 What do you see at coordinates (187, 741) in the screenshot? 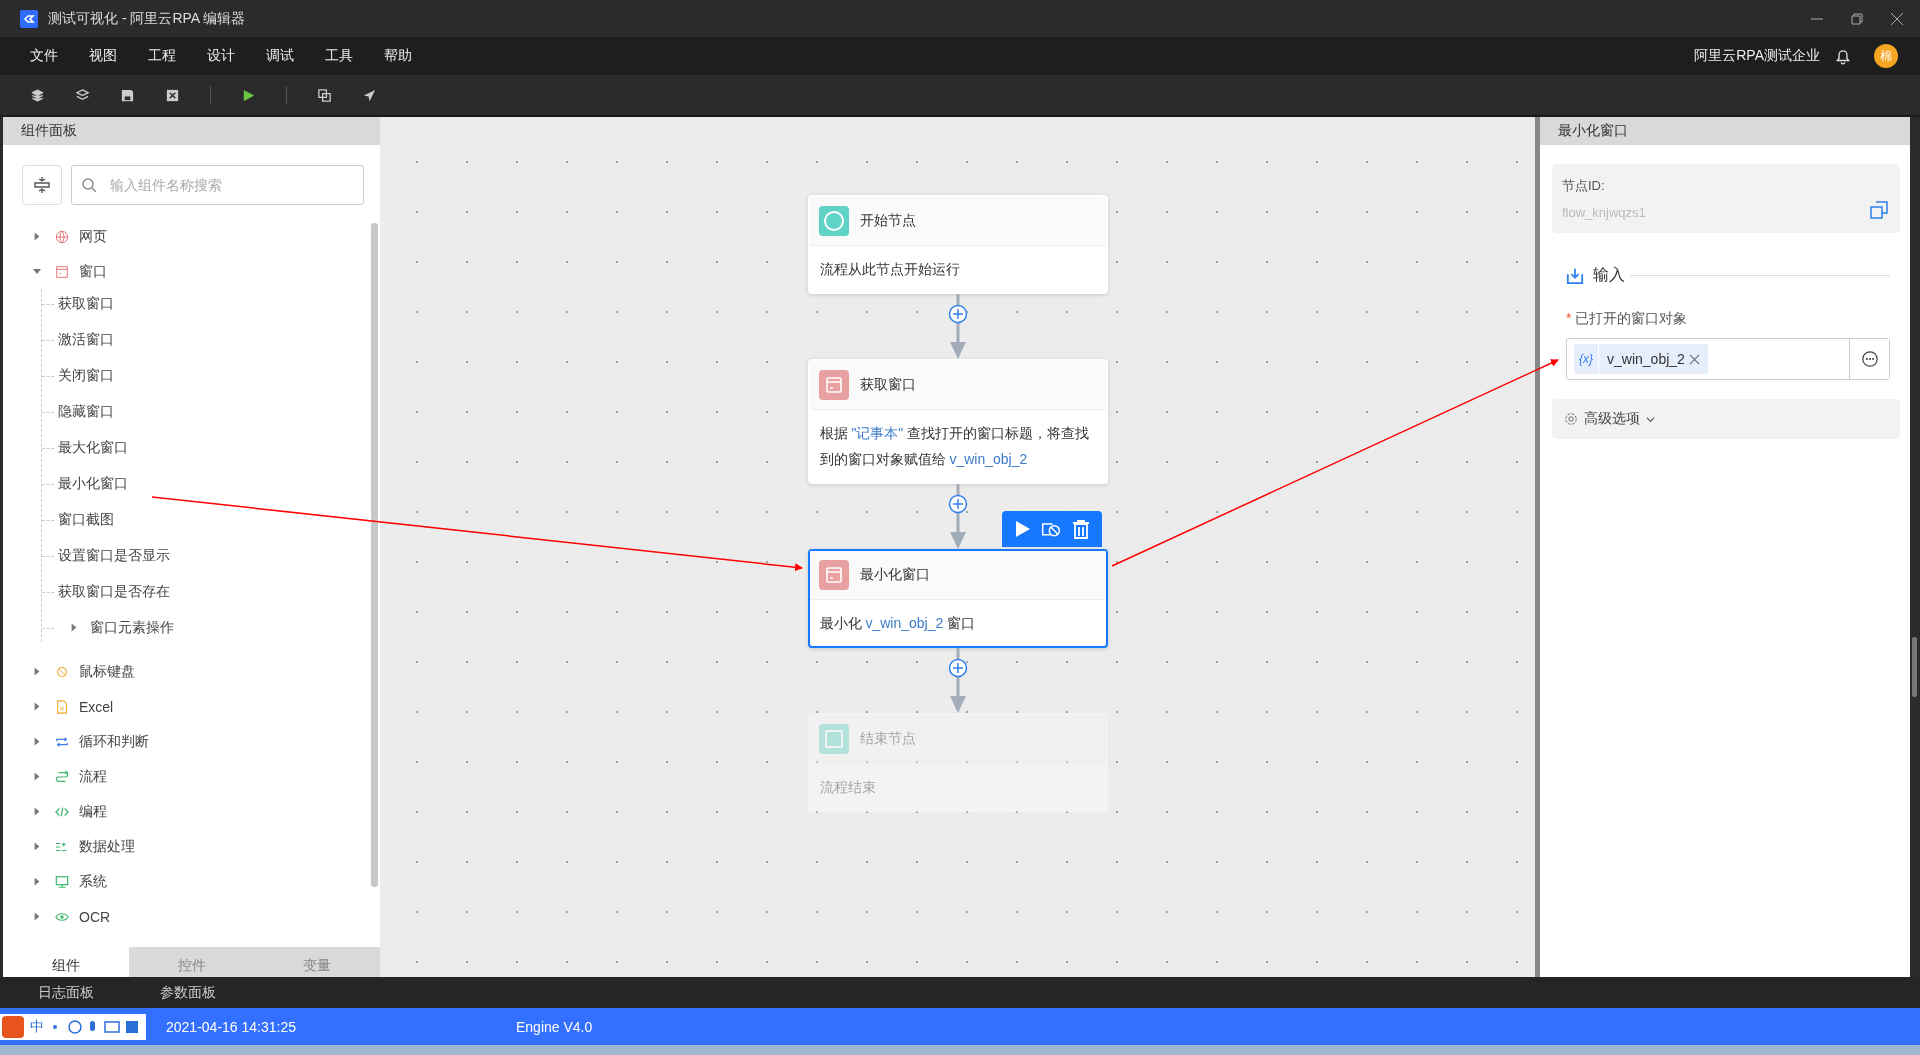
I see `tree-item: 循环和判断` at bounding box center [187, 741].